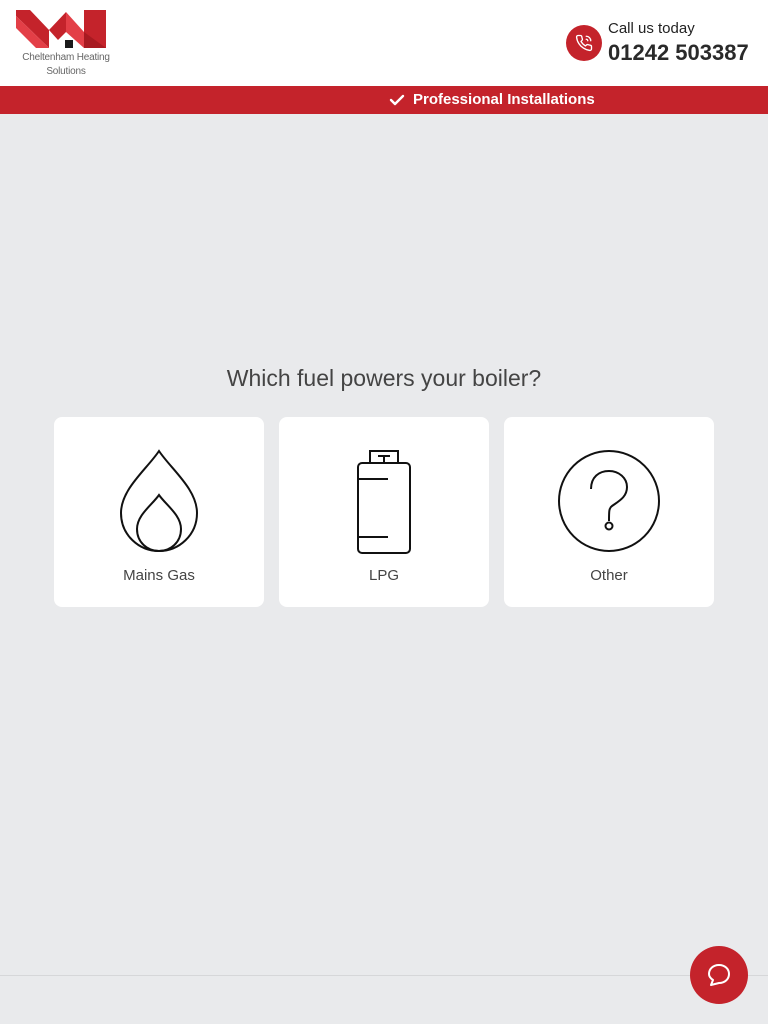 This screenshot has height=1024, width=768. I want to click on option-mains-gas: Mains Gas, so click(159, 512).